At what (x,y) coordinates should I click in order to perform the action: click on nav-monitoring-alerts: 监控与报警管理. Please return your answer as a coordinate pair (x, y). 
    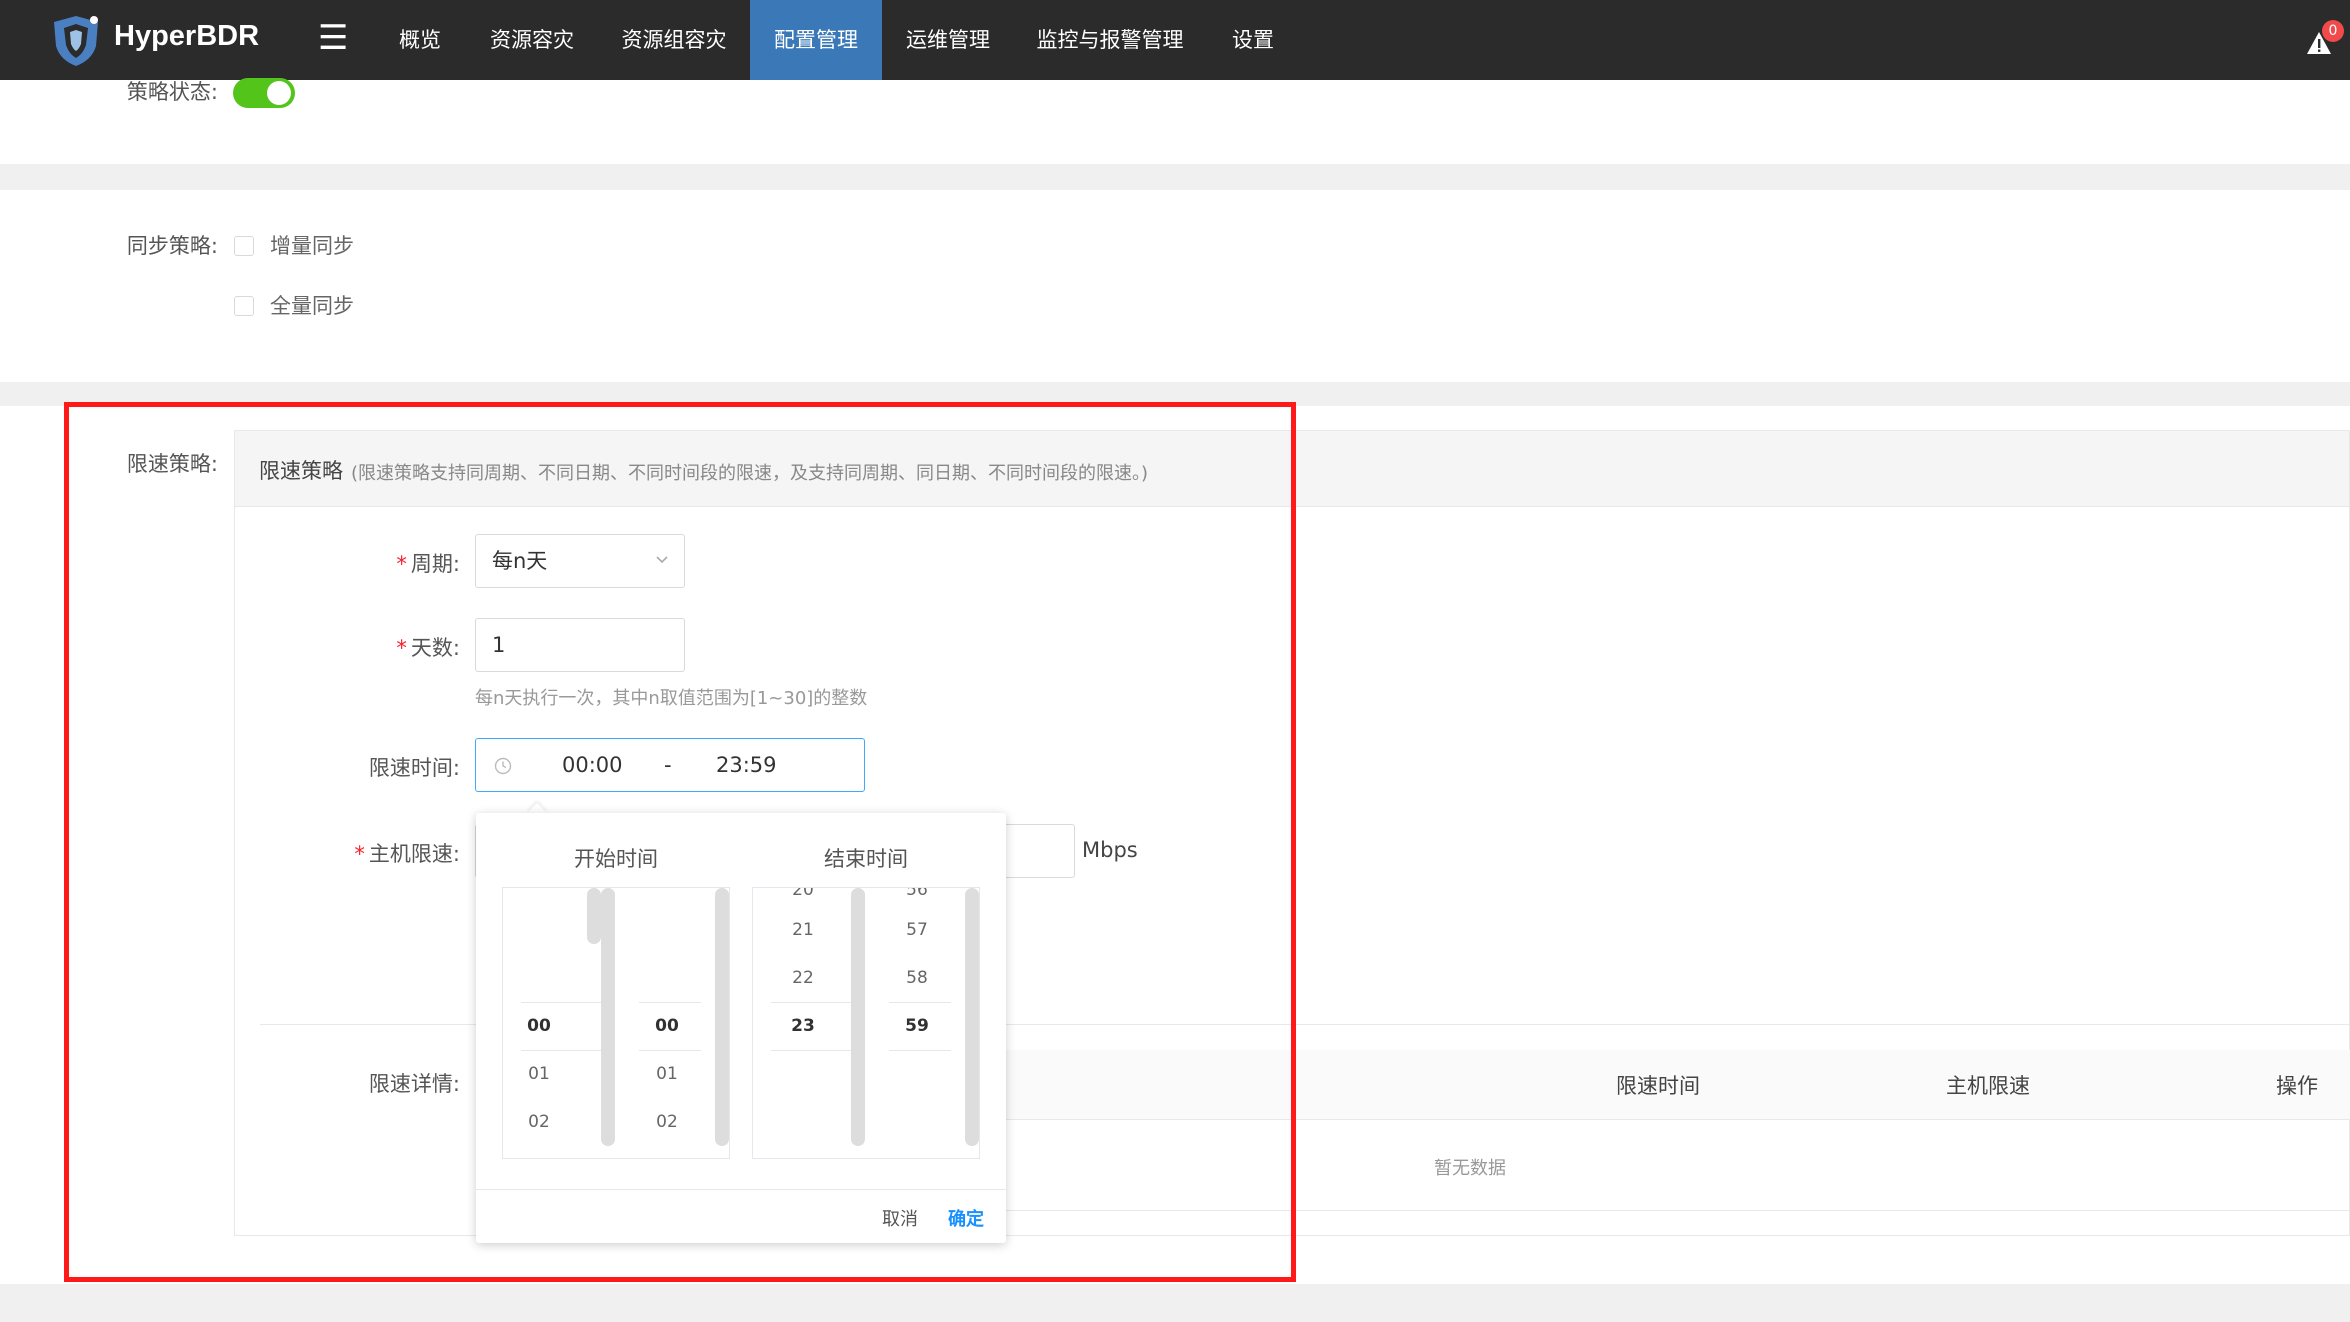
    Looking at the image, I should click on (1110, 40).